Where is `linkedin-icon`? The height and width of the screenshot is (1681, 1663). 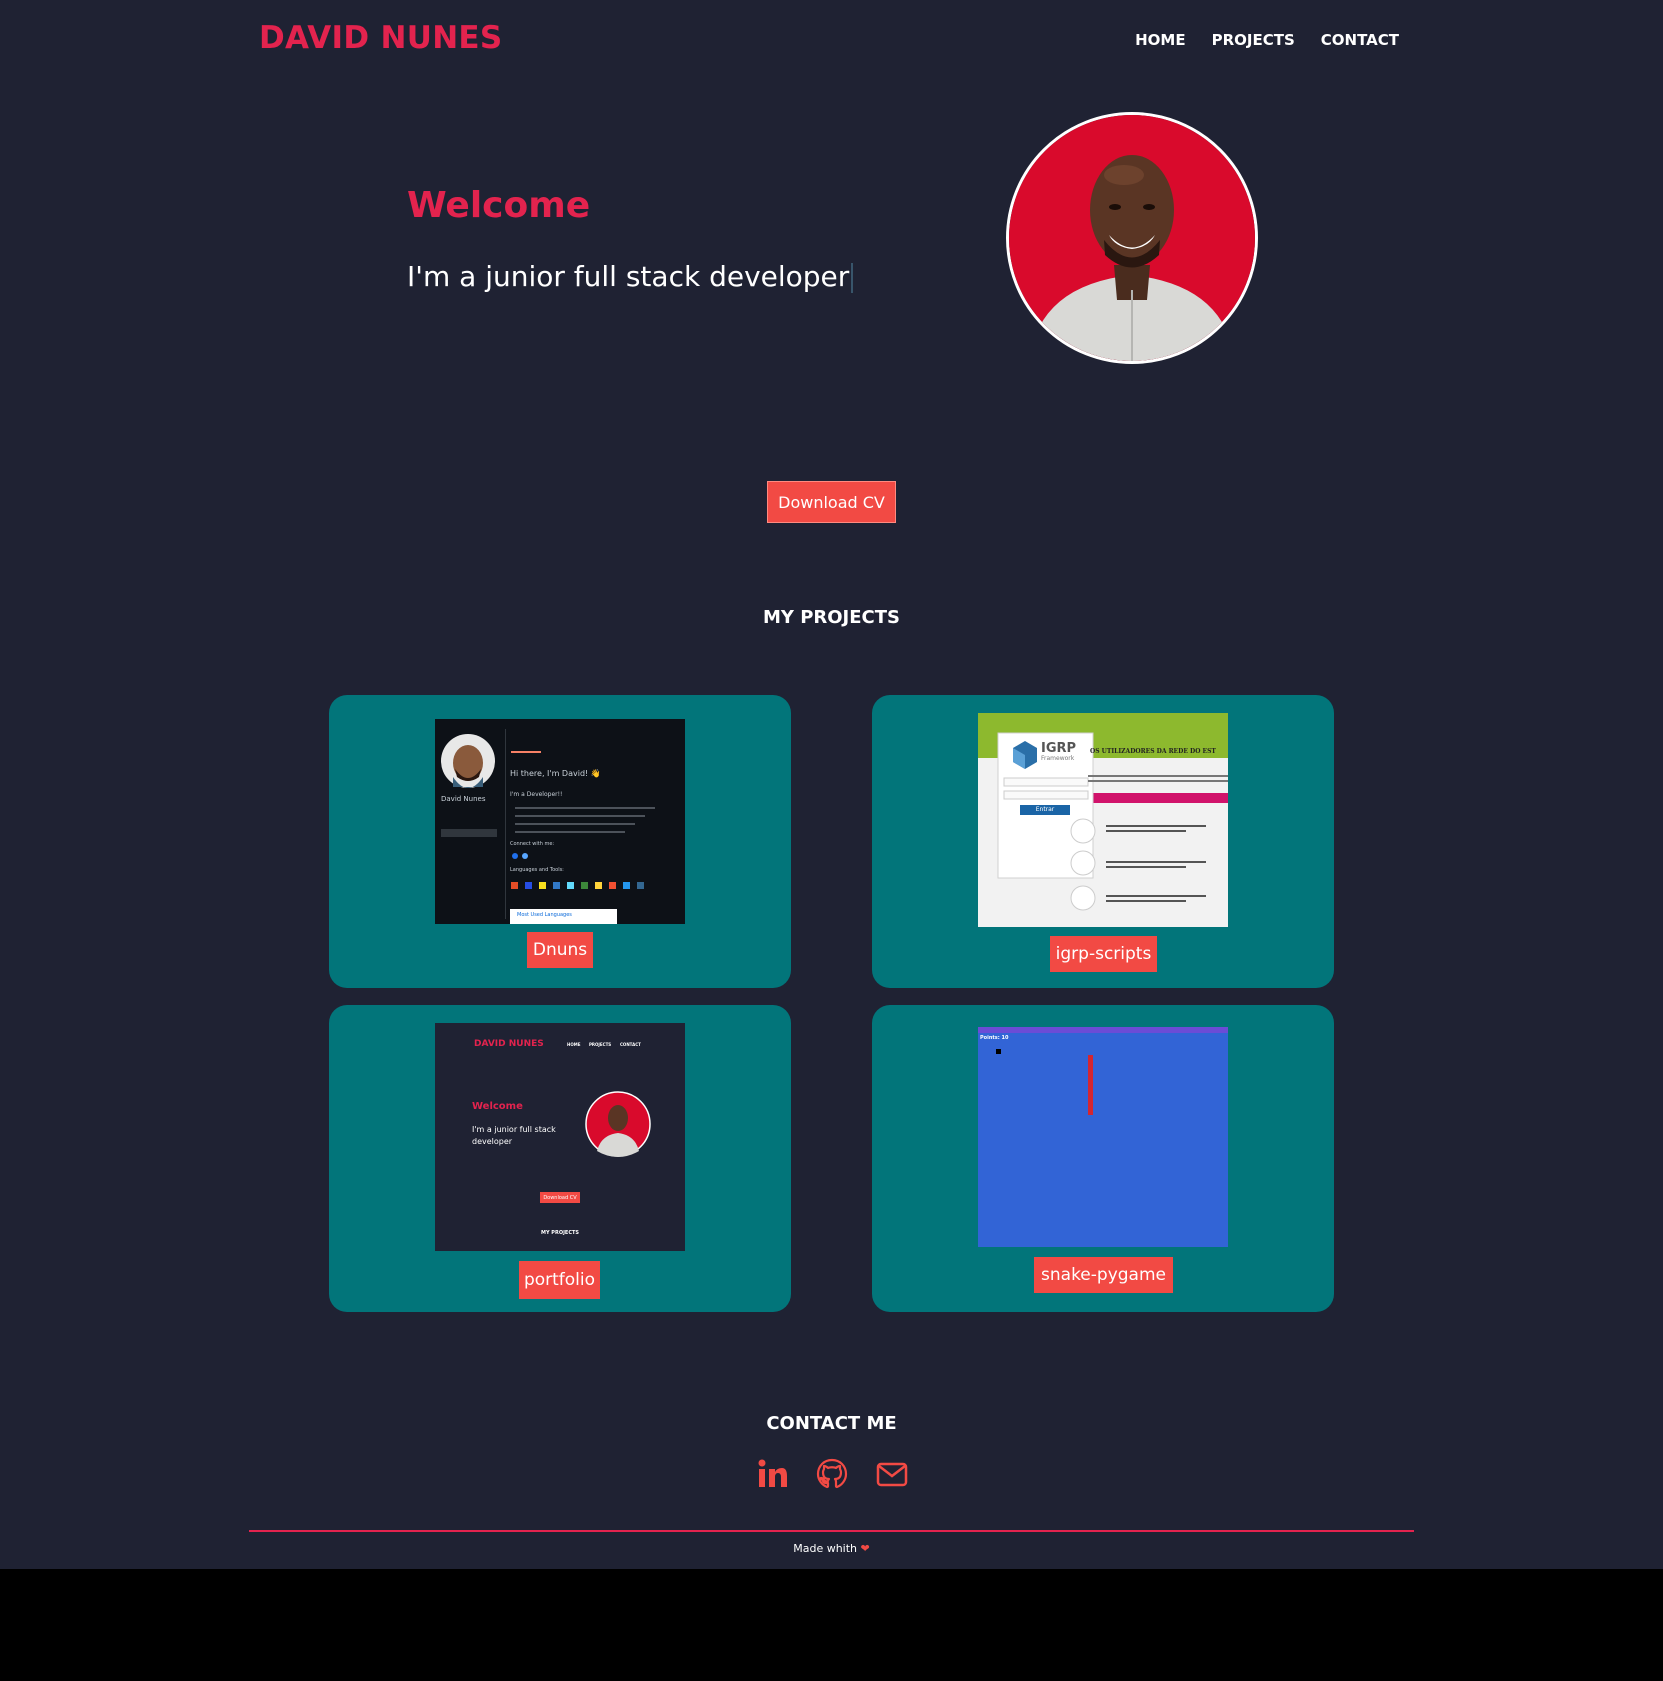 linkedin-icon is located at coordinates (772, 1474).